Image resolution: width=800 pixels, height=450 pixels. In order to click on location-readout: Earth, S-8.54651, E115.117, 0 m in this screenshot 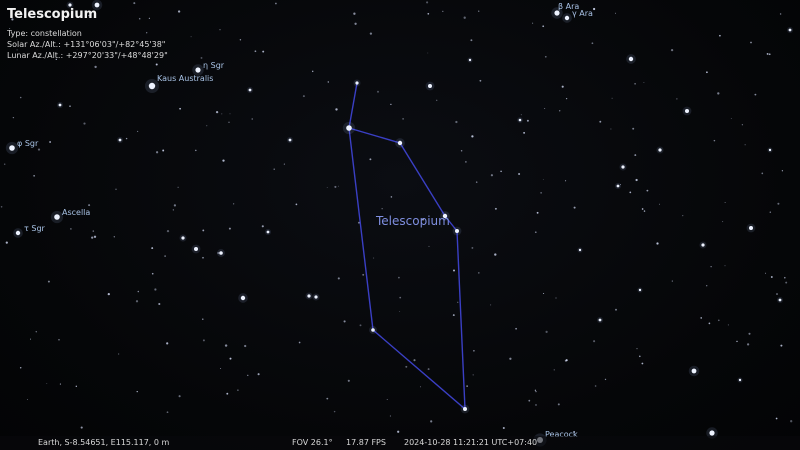, I will do `click(103, 442)`.